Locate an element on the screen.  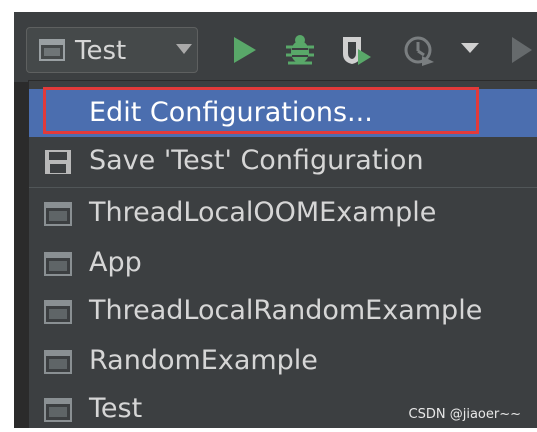
menu-item-save-configuration: Save 'Test' Configuration is located at coordinates (283, 161).